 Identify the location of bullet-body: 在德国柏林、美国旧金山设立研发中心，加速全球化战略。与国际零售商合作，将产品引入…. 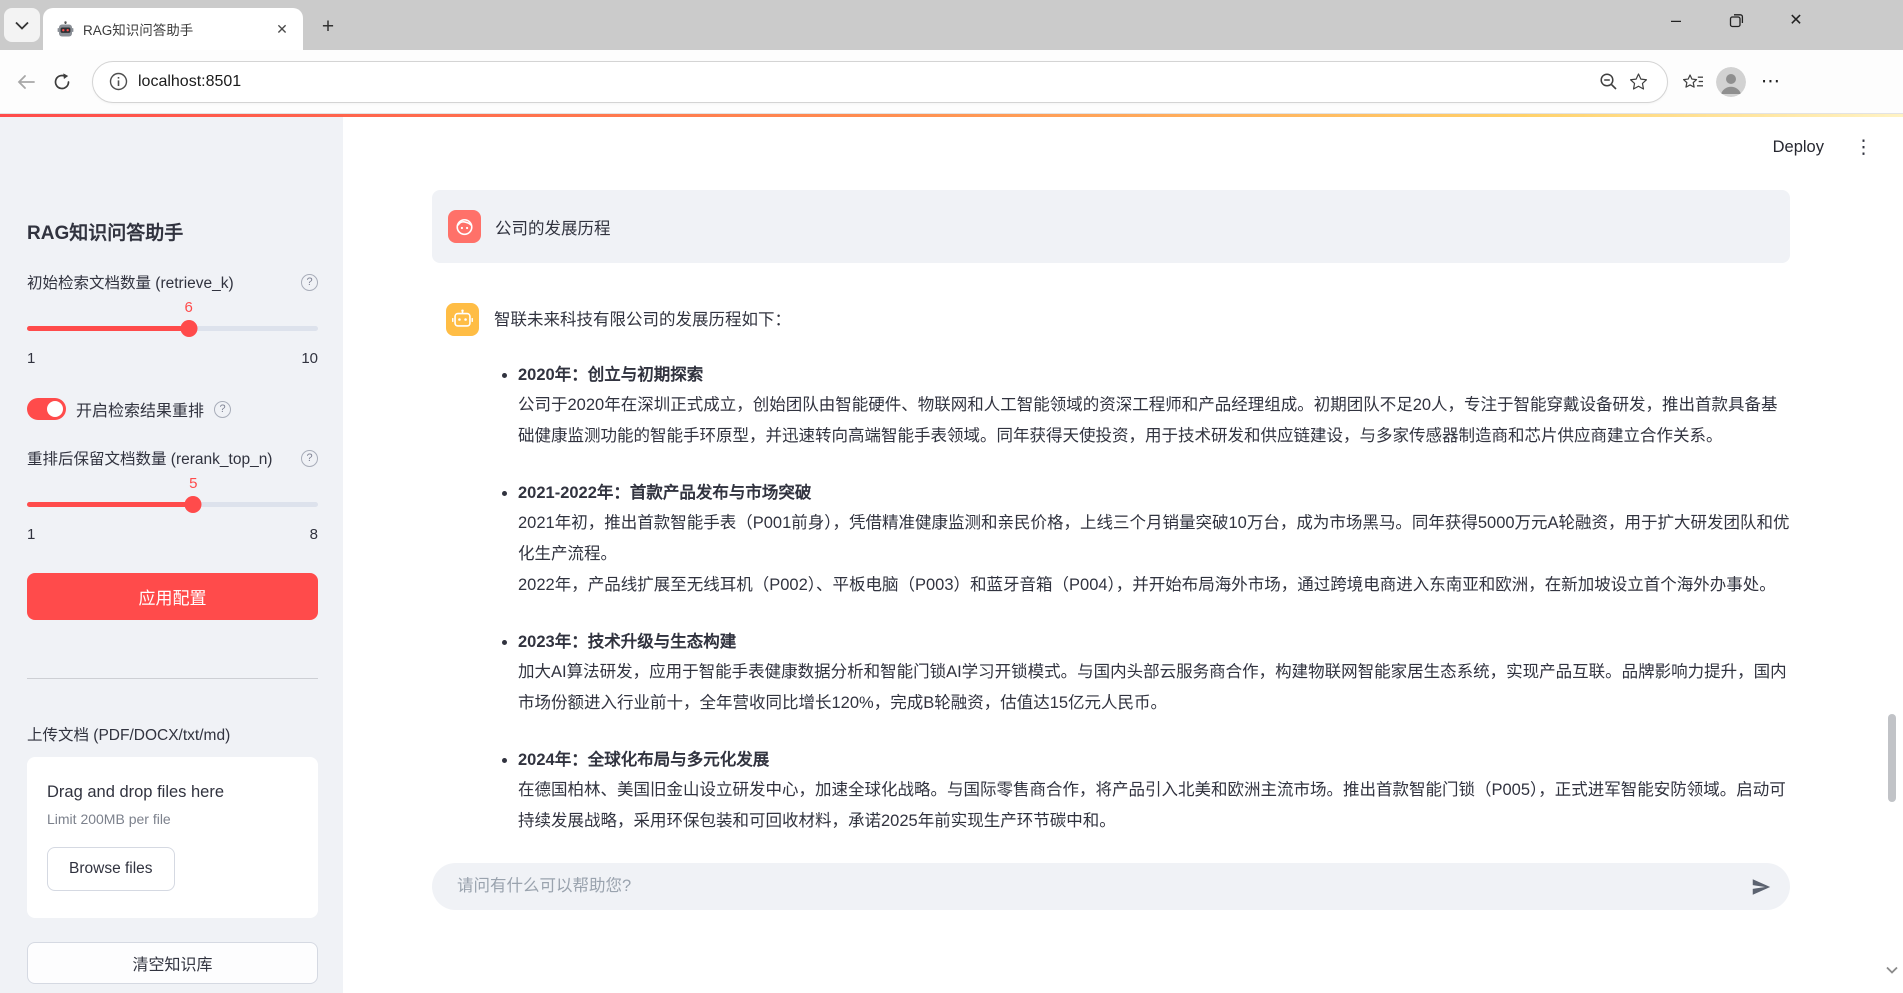
(1152, 805).